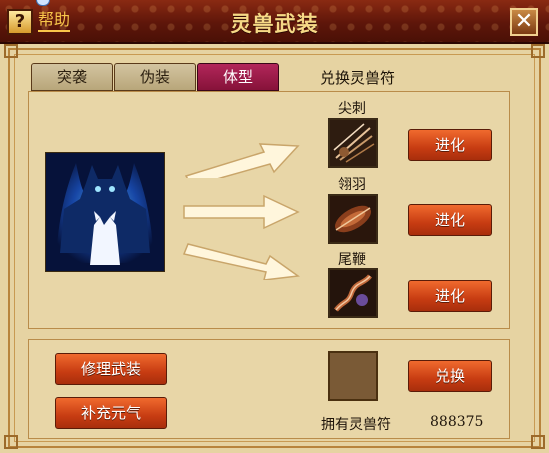  I want to click on tab-label: 体型, so click(237, 77).